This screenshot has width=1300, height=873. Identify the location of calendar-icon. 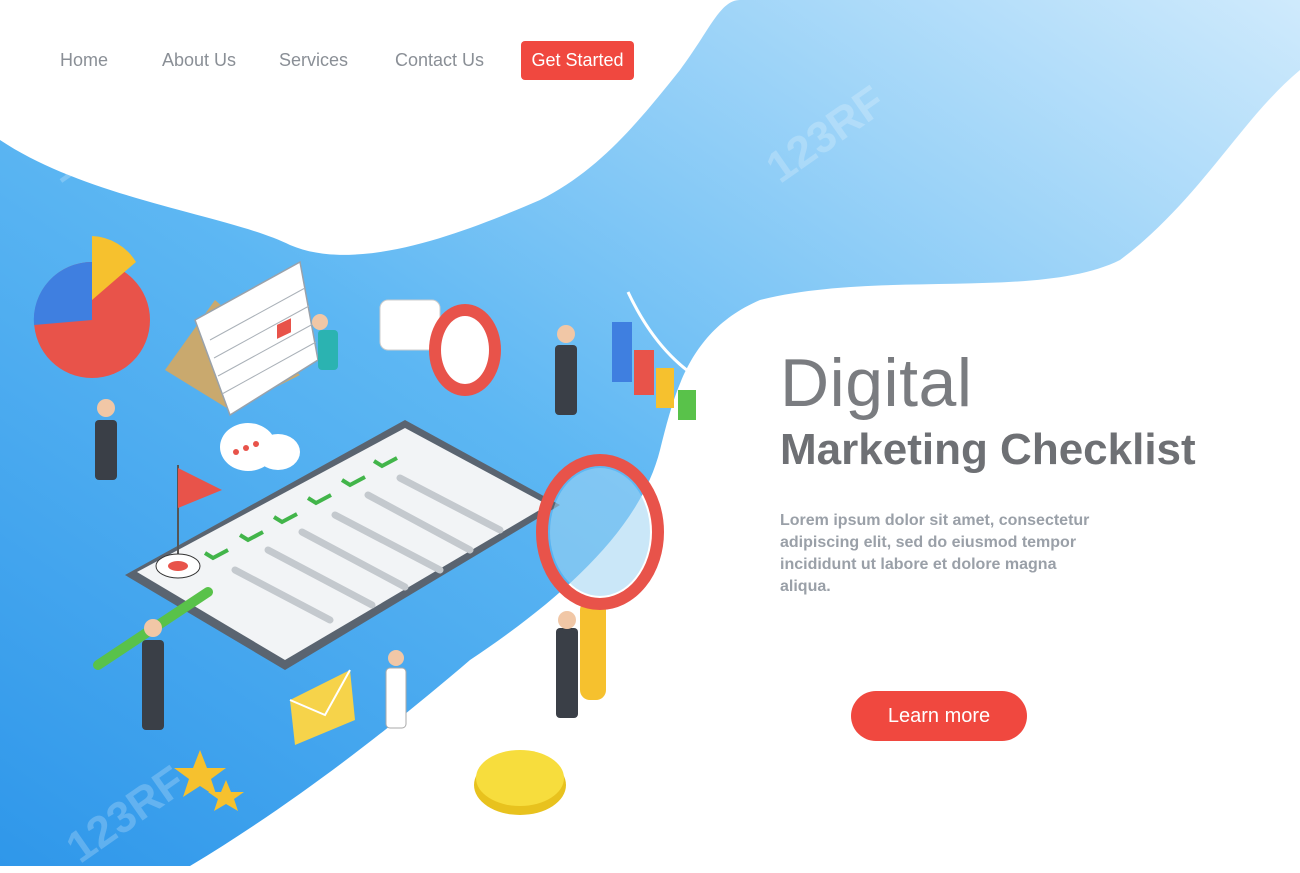
(242, 338).